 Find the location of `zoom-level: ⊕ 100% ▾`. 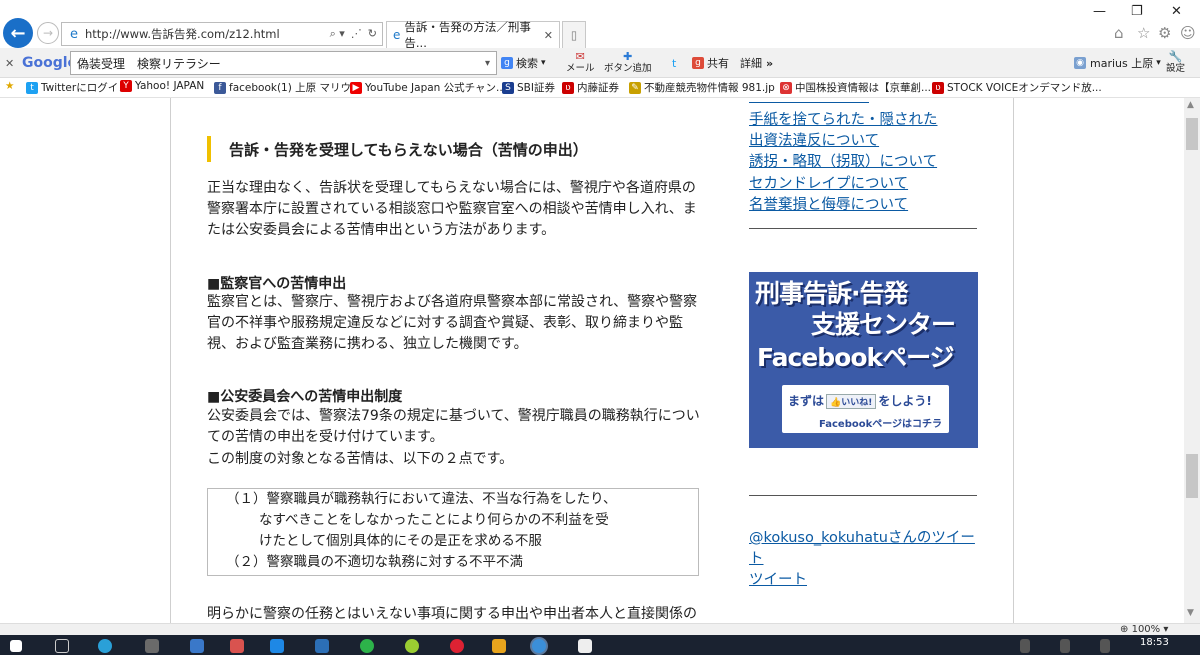

zoom-level: ⊕ 100% ▾ is located at coordinates (1144, 629).